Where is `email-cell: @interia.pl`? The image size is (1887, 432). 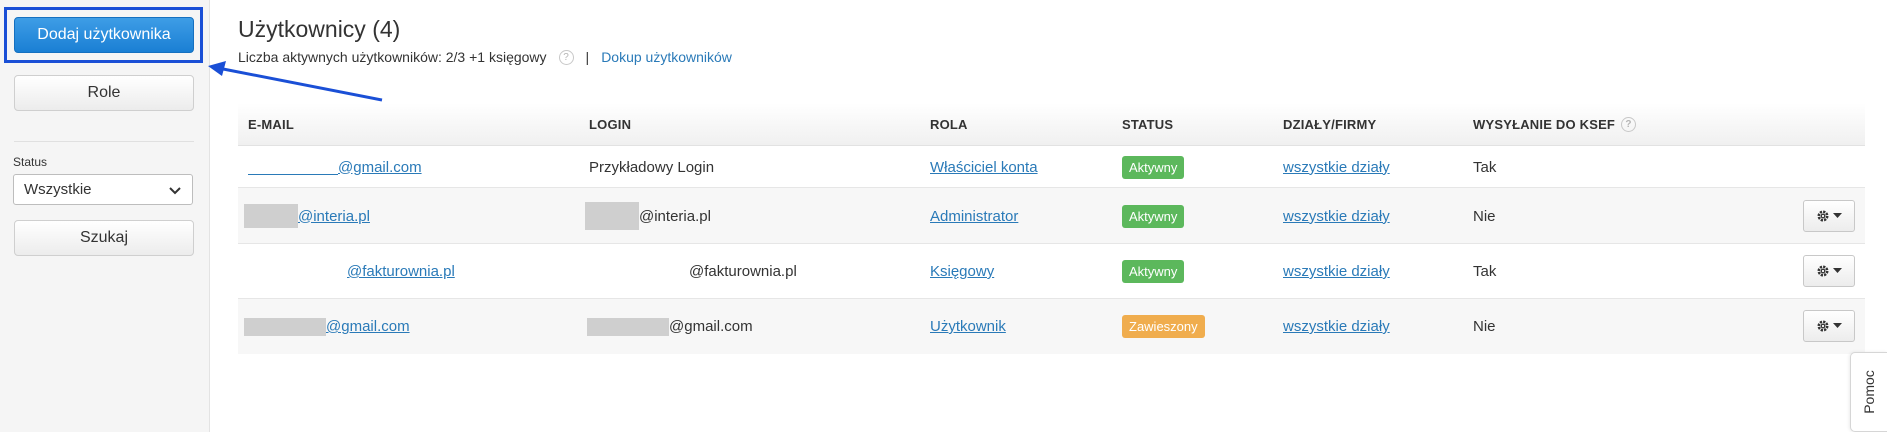
email-cell: @interia.pl is located at coordinates (307, 216).